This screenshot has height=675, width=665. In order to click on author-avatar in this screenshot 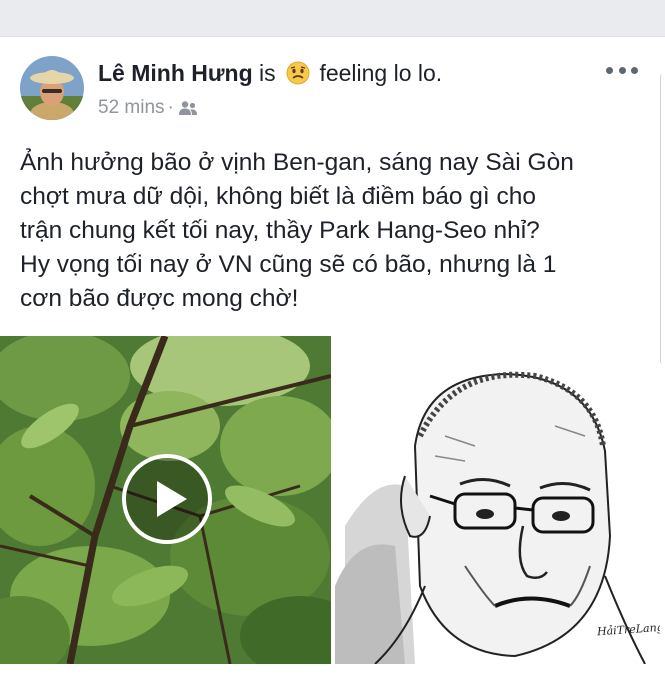, I will do `click(52, 88)`.